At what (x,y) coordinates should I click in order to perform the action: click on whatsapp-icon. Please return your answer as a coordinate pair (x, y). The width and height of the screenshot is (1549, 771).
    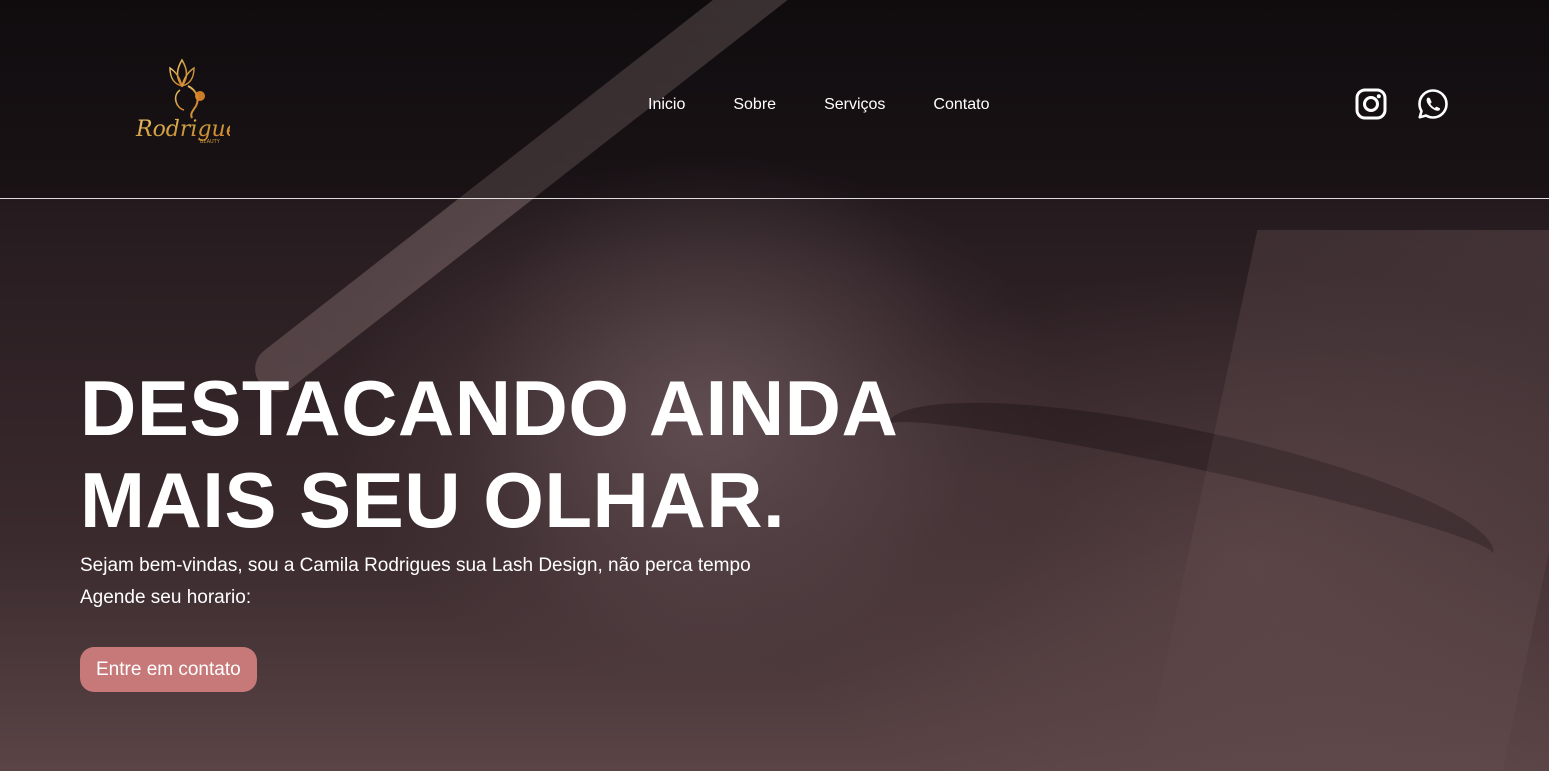
    Looking at the image, I should click on (1433, 104).